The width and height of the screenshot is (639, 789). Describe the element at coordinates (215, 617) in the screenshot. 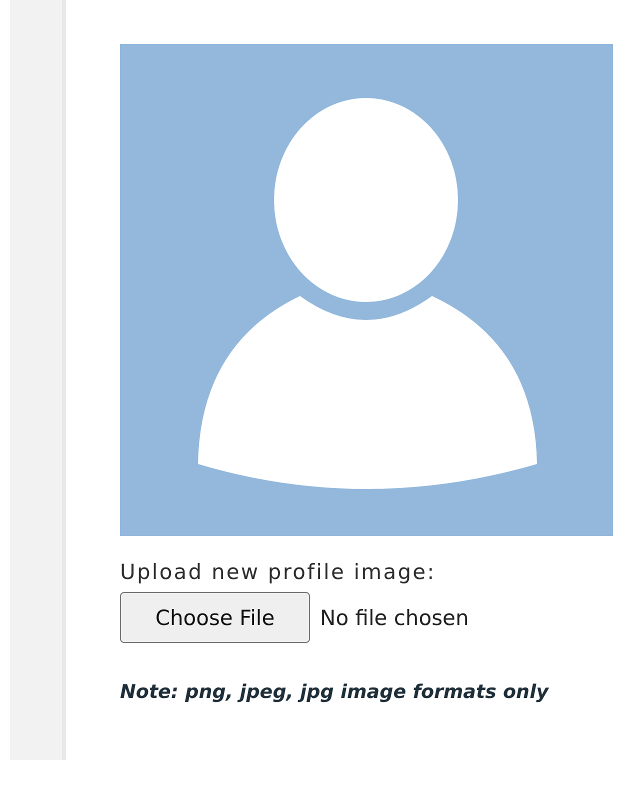

I see `choose-file-button: Choose File` at that location.